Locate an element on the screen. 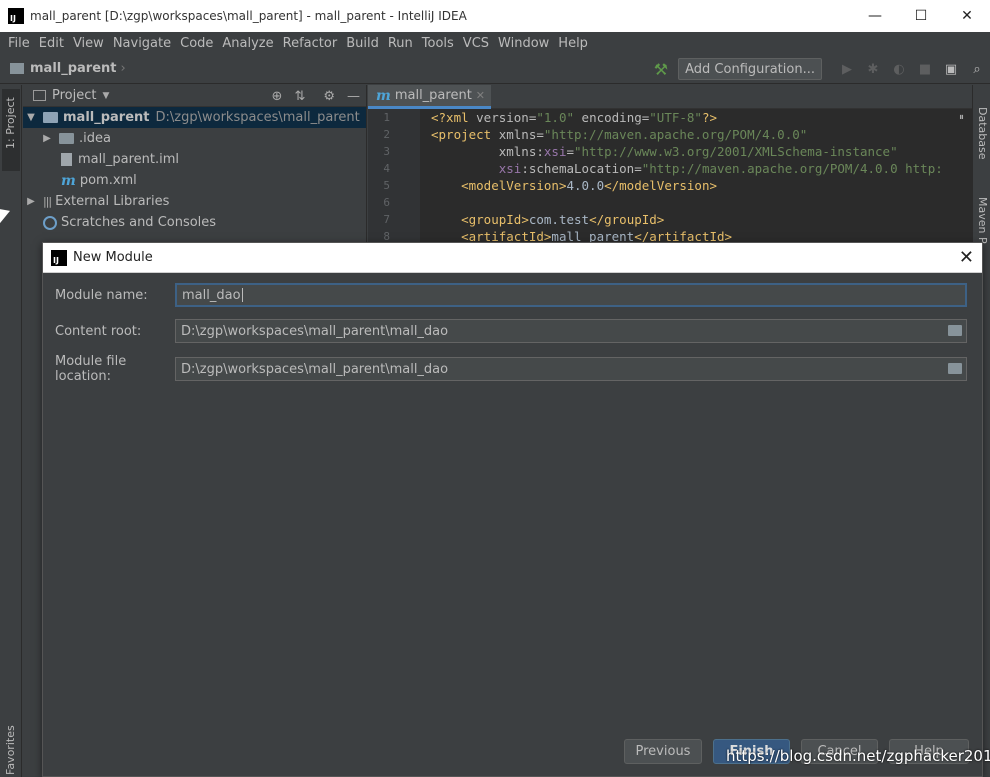 Image resolution: width=990 pixels, height=777 pixels. tree-row-iml: mall_parent.iml is located at coordinates (194, 159).